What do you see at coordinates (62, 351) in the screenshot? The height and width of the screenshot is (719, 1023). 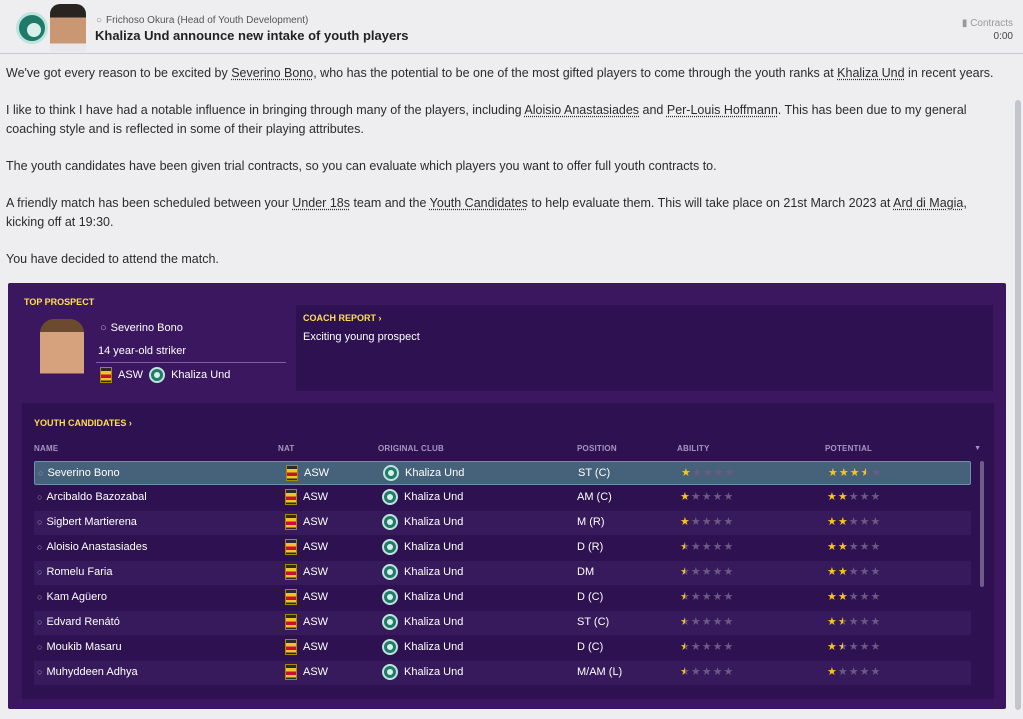 I see `prospect-face-image` at bounding box center [62, 351].